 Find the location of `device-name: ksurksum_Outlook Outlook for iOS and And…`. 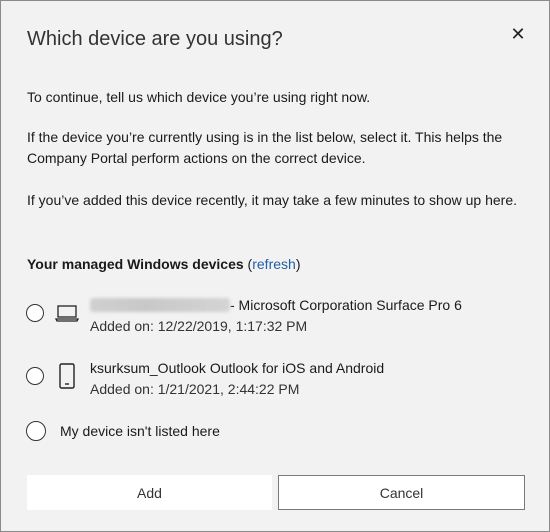

device-name: ksurksum_Outlook Outlook for iOS and And… is located at coordinates (237, 368).